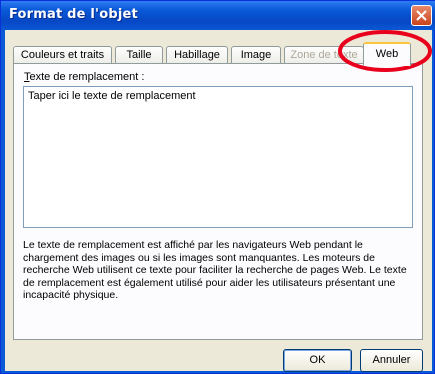 The width and height of the screenshot is (435, 374). What do you see at coordinates (73, 14) in the screenshot?
I see `window-title: Format de l'objet` at bounding box center [73, 14].